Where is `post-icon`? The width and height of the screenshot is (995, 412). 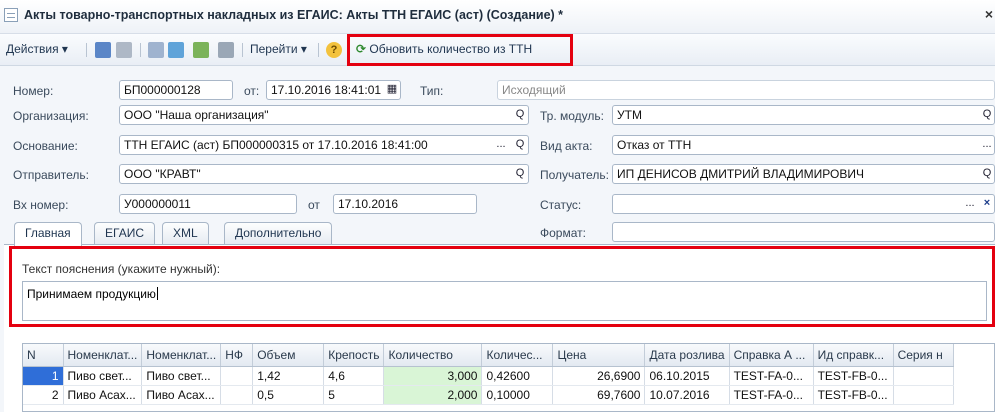 post-icon is located at coordinates (124, 50).